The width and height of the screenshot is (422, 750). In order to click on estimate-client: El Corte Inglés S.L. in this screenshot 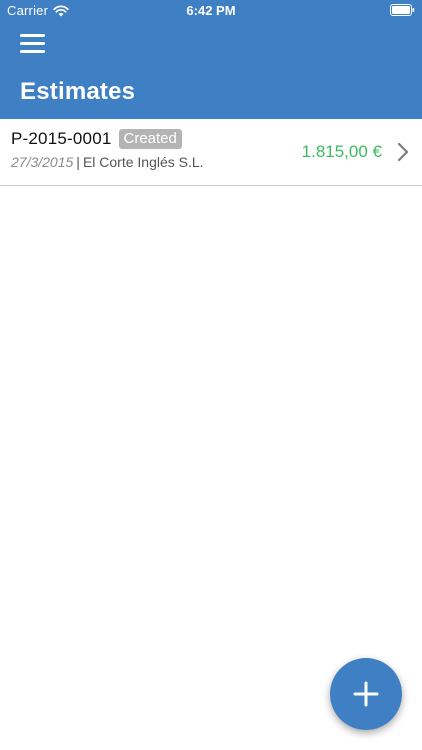, I will do `click(143, 162)`.